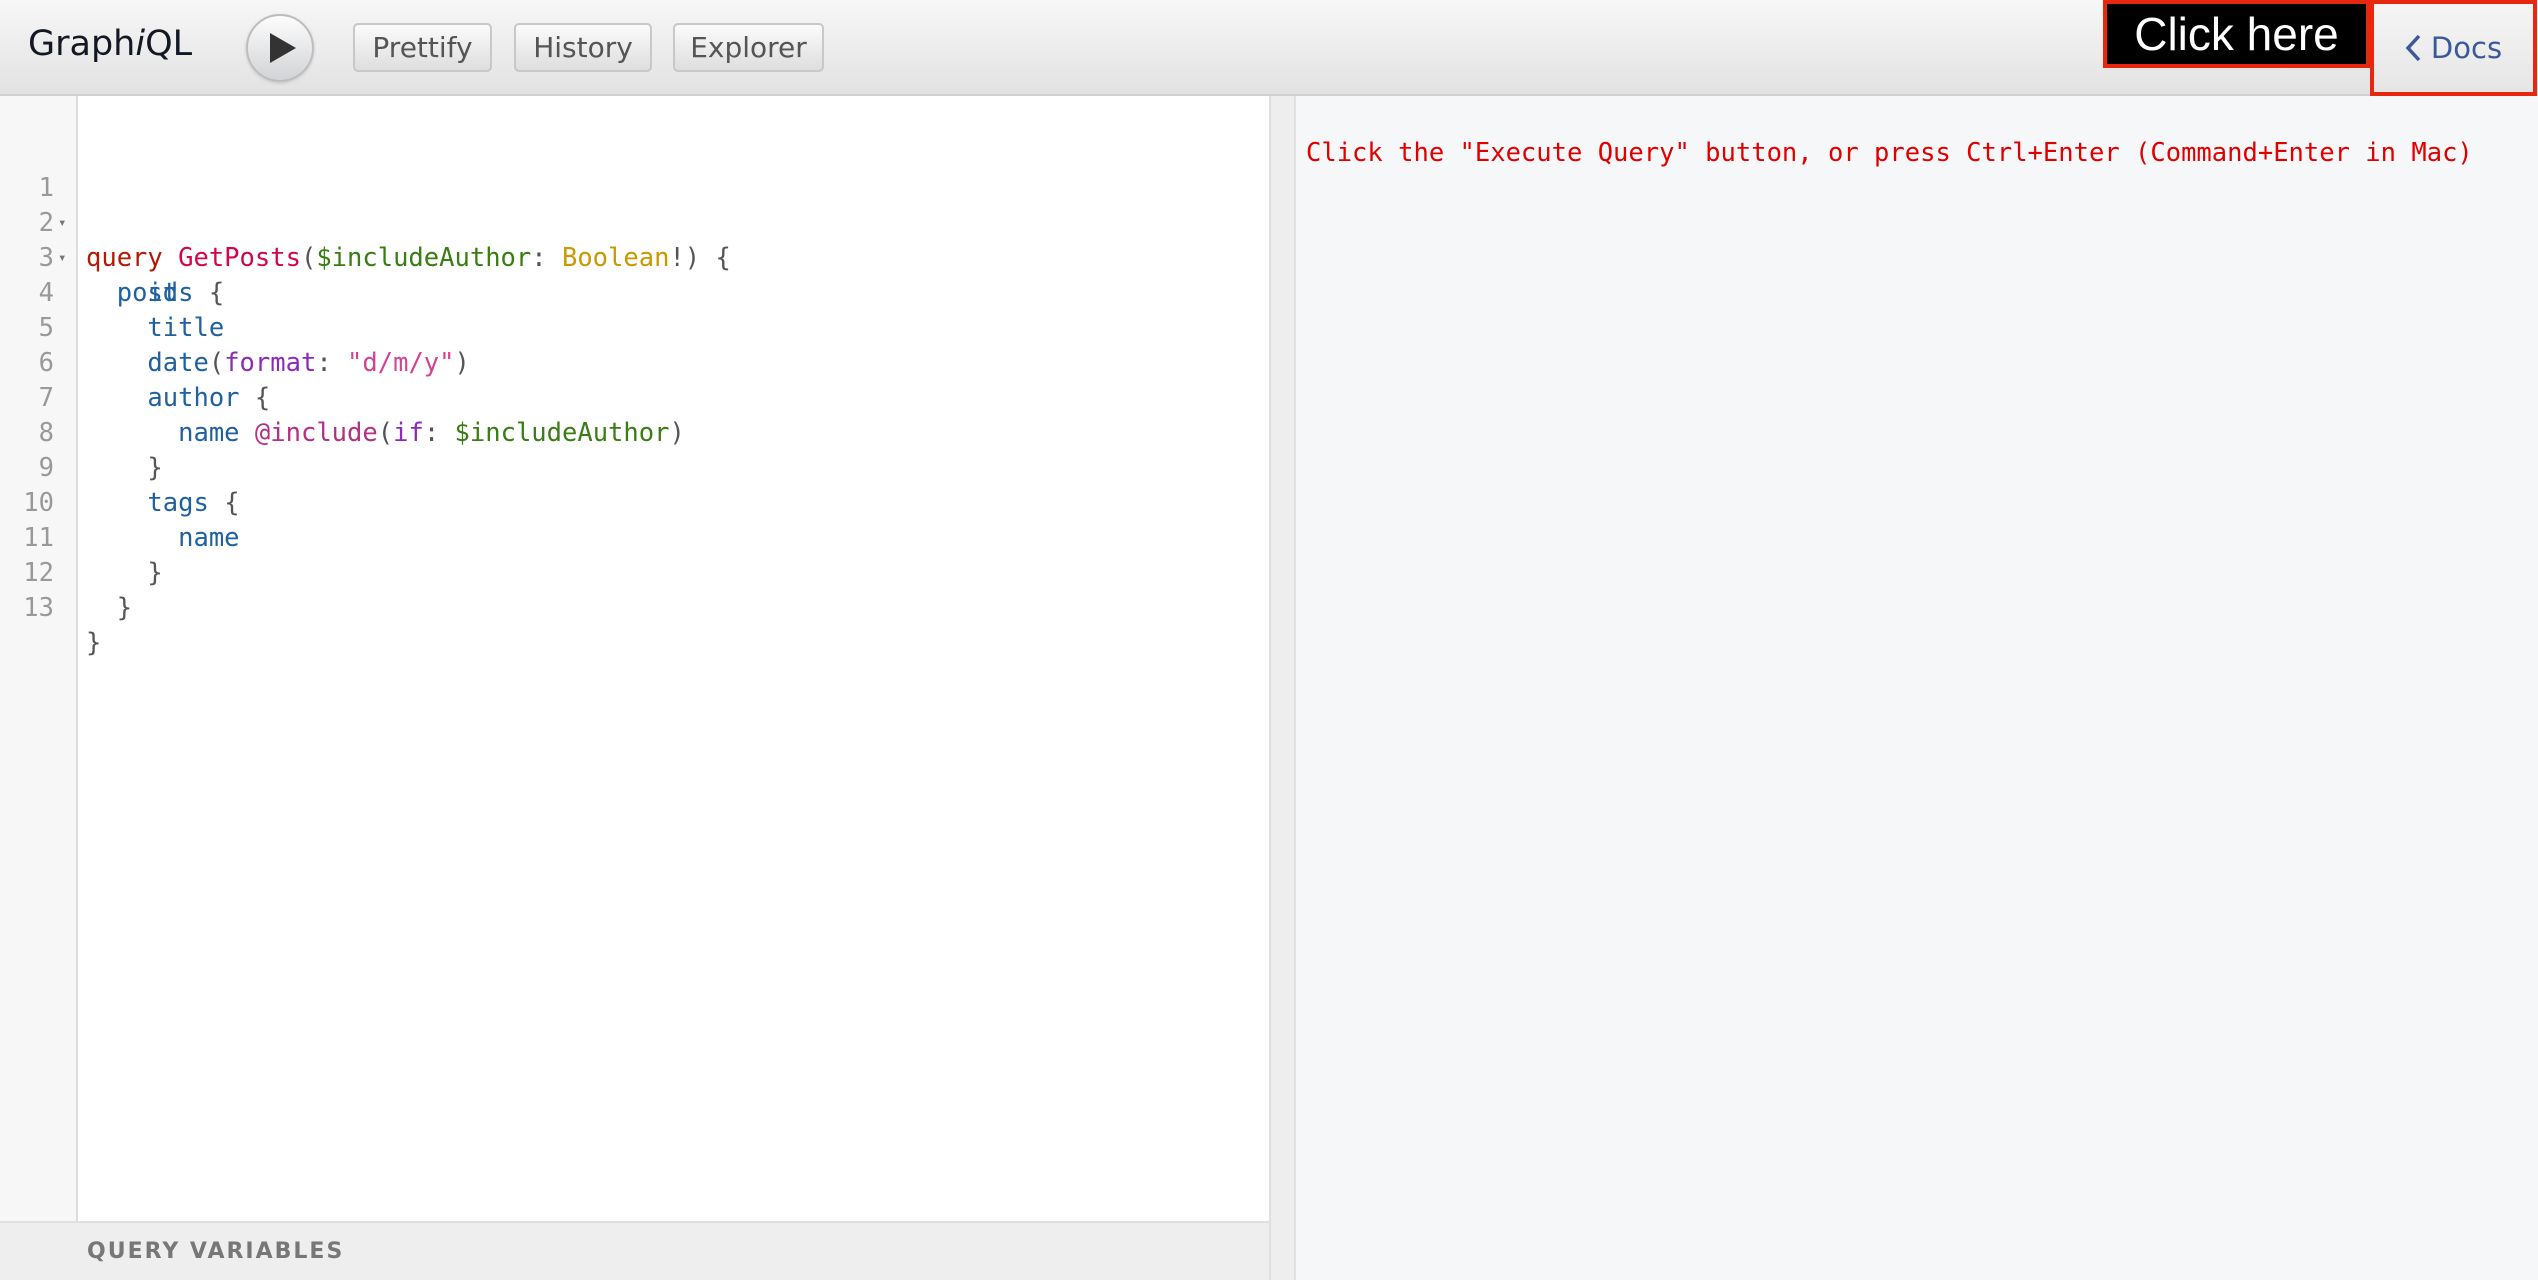 This screenshot has height=1280, width=2538. What do you see at coordinates (1282, 688) in the screenshot?
I see `editor-result-divider` at bounding box center [1282, 688].